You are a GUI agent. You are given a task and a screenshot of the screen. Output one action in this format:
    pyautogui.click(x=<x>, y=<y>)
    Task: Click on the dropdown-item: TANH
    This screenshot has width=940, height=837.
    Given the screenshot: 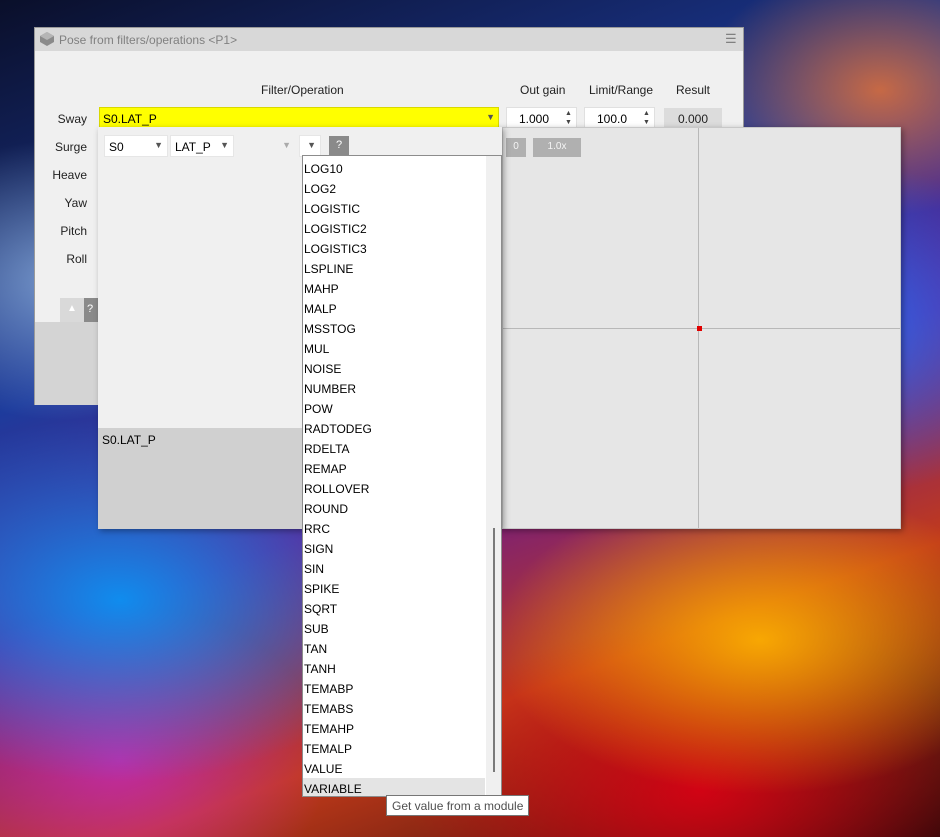 What is the action you would take?
    pyautogui.click(x=394, y=668)
    